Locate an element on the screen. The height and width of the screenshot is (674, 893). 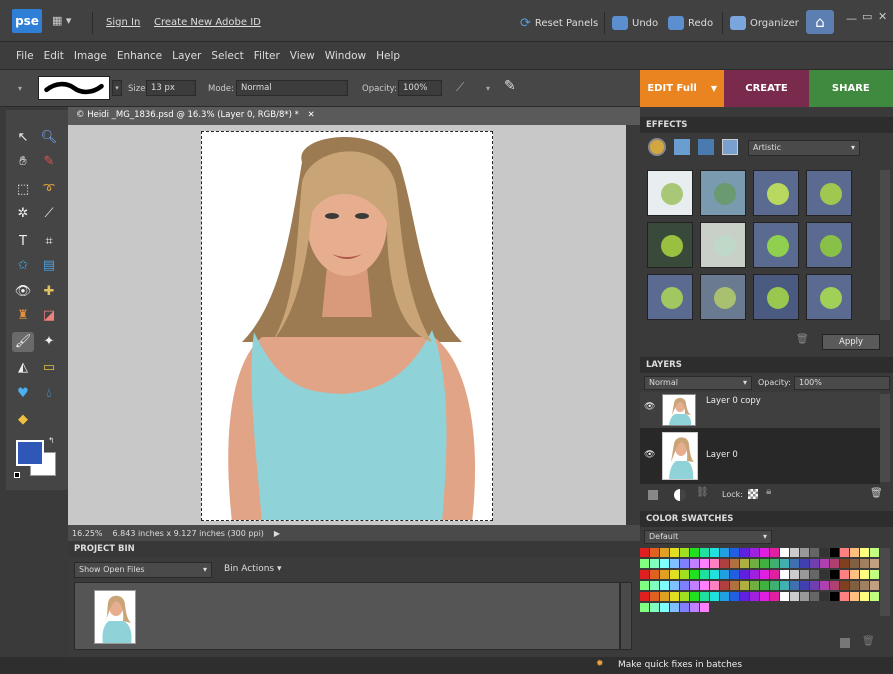
menu-layer: Layer is located at coordinates (186, 56).